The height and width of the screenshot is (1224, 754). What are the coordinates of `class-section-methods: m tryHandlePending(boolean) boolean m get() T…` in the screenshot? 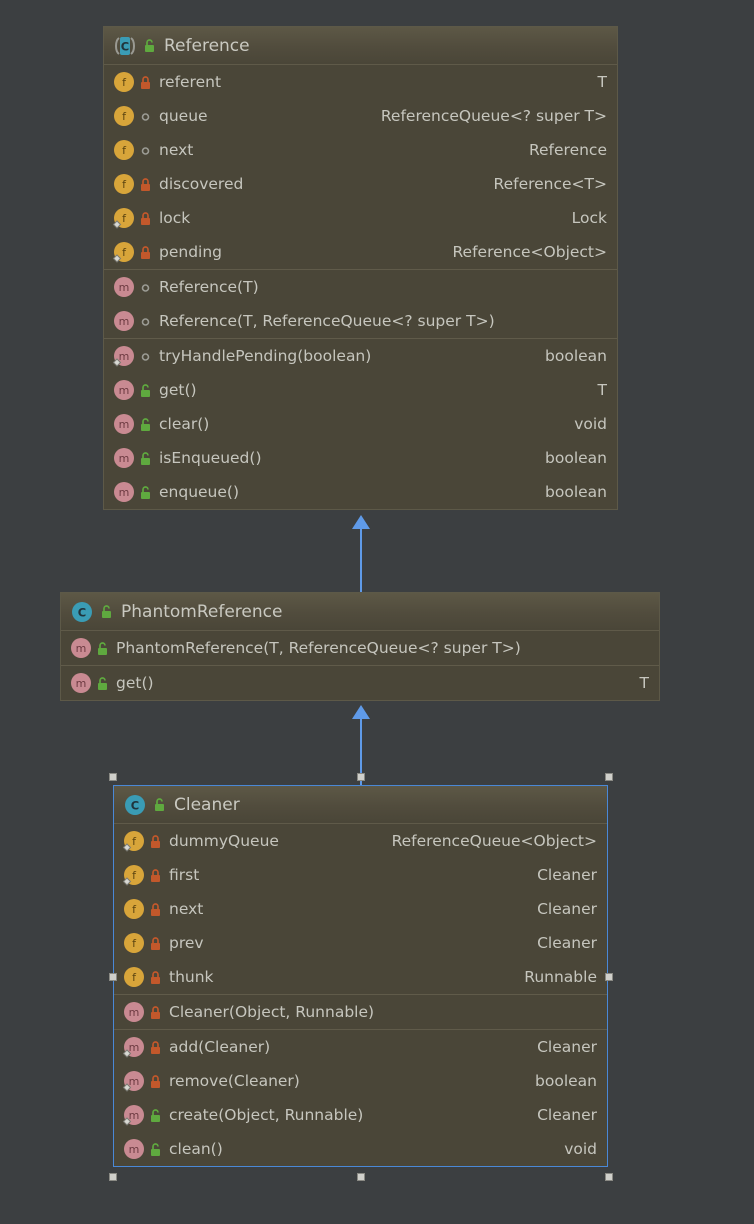 It's located at (360, 424).